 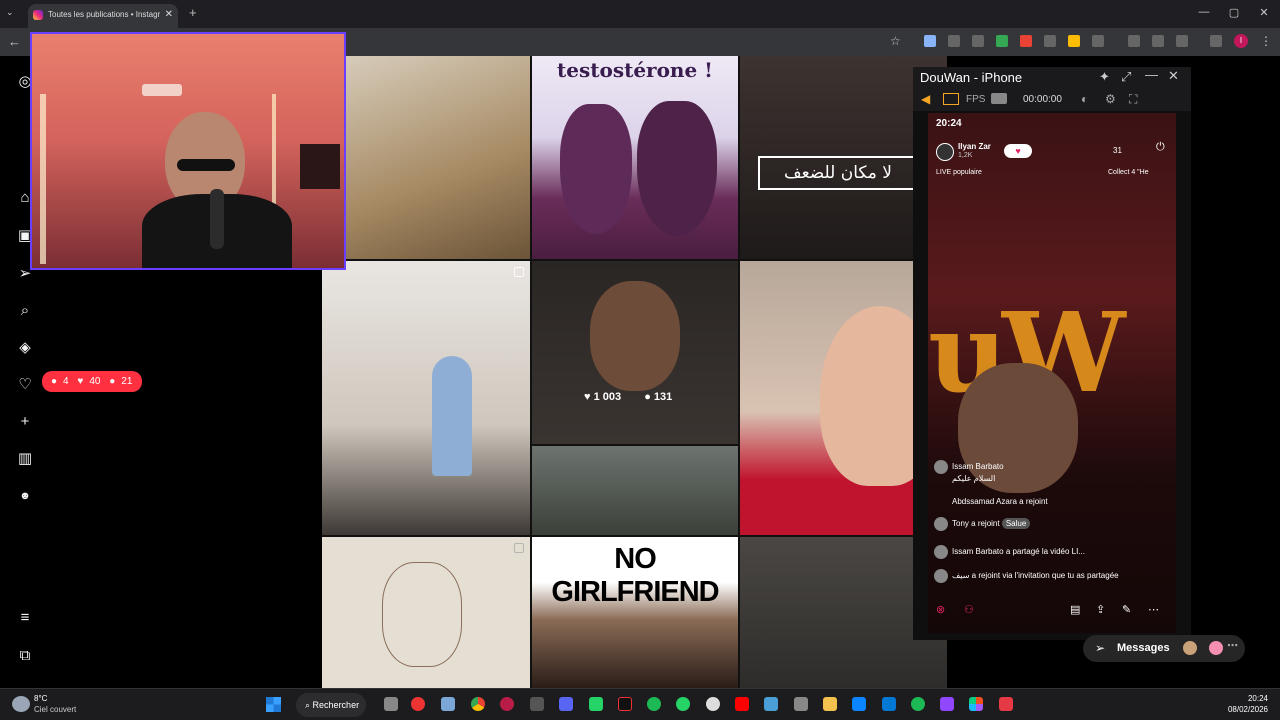 I want to click on taskbar-search: ⌕ Rechercher, so click(x=331, y=705).